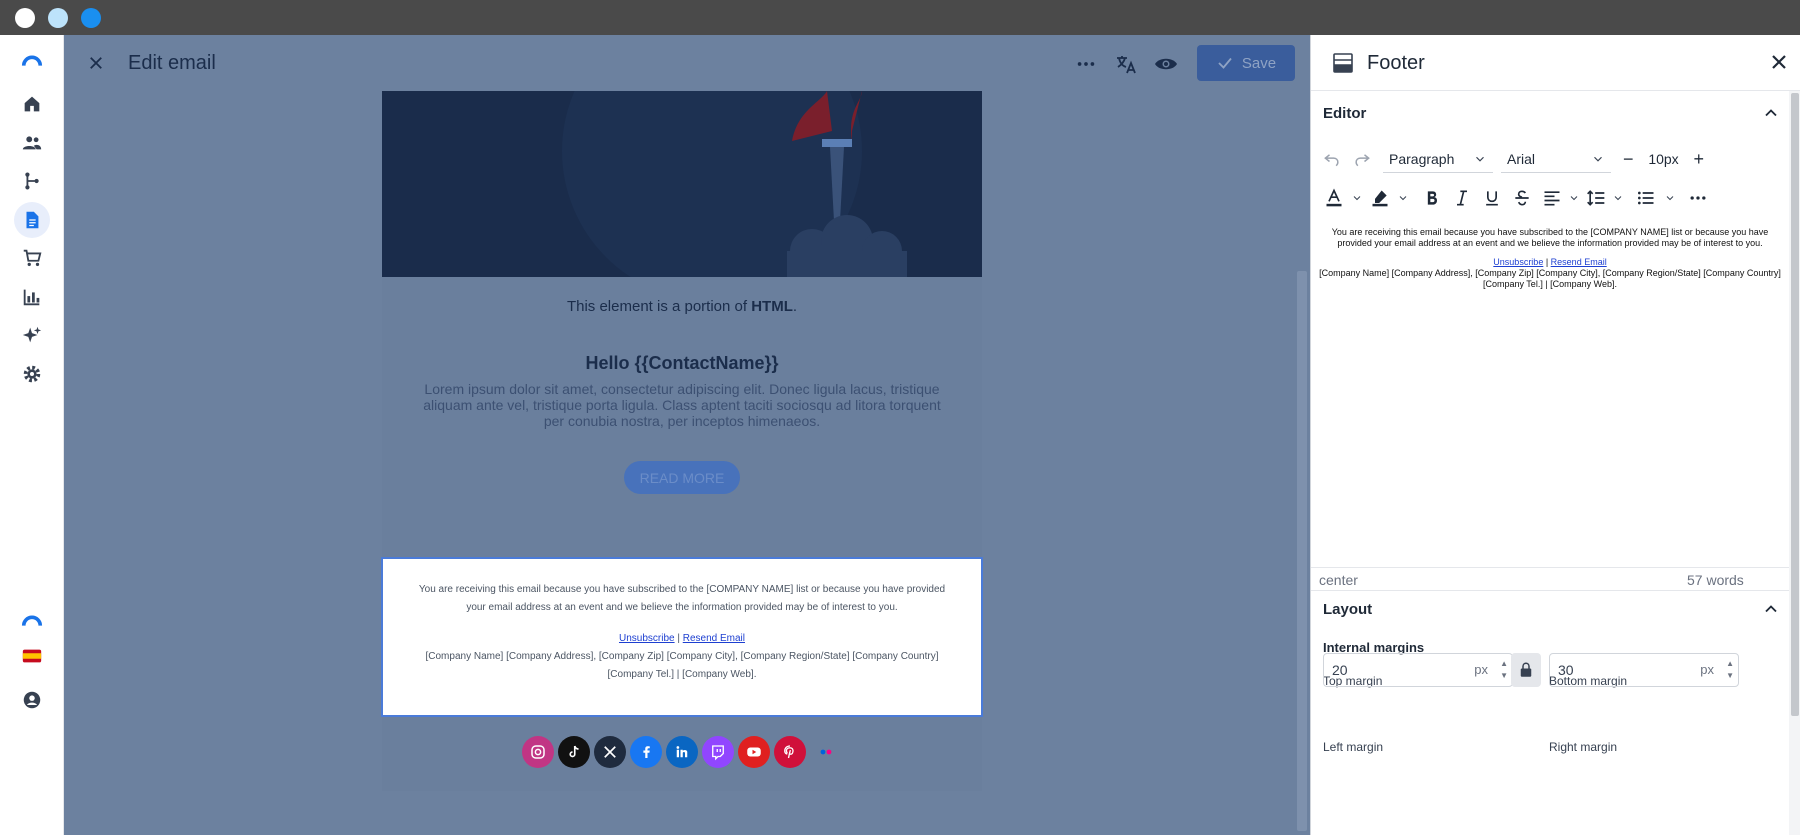 The image size is (1800, 835). I want to click on underline-icon, so click(1492, 198).